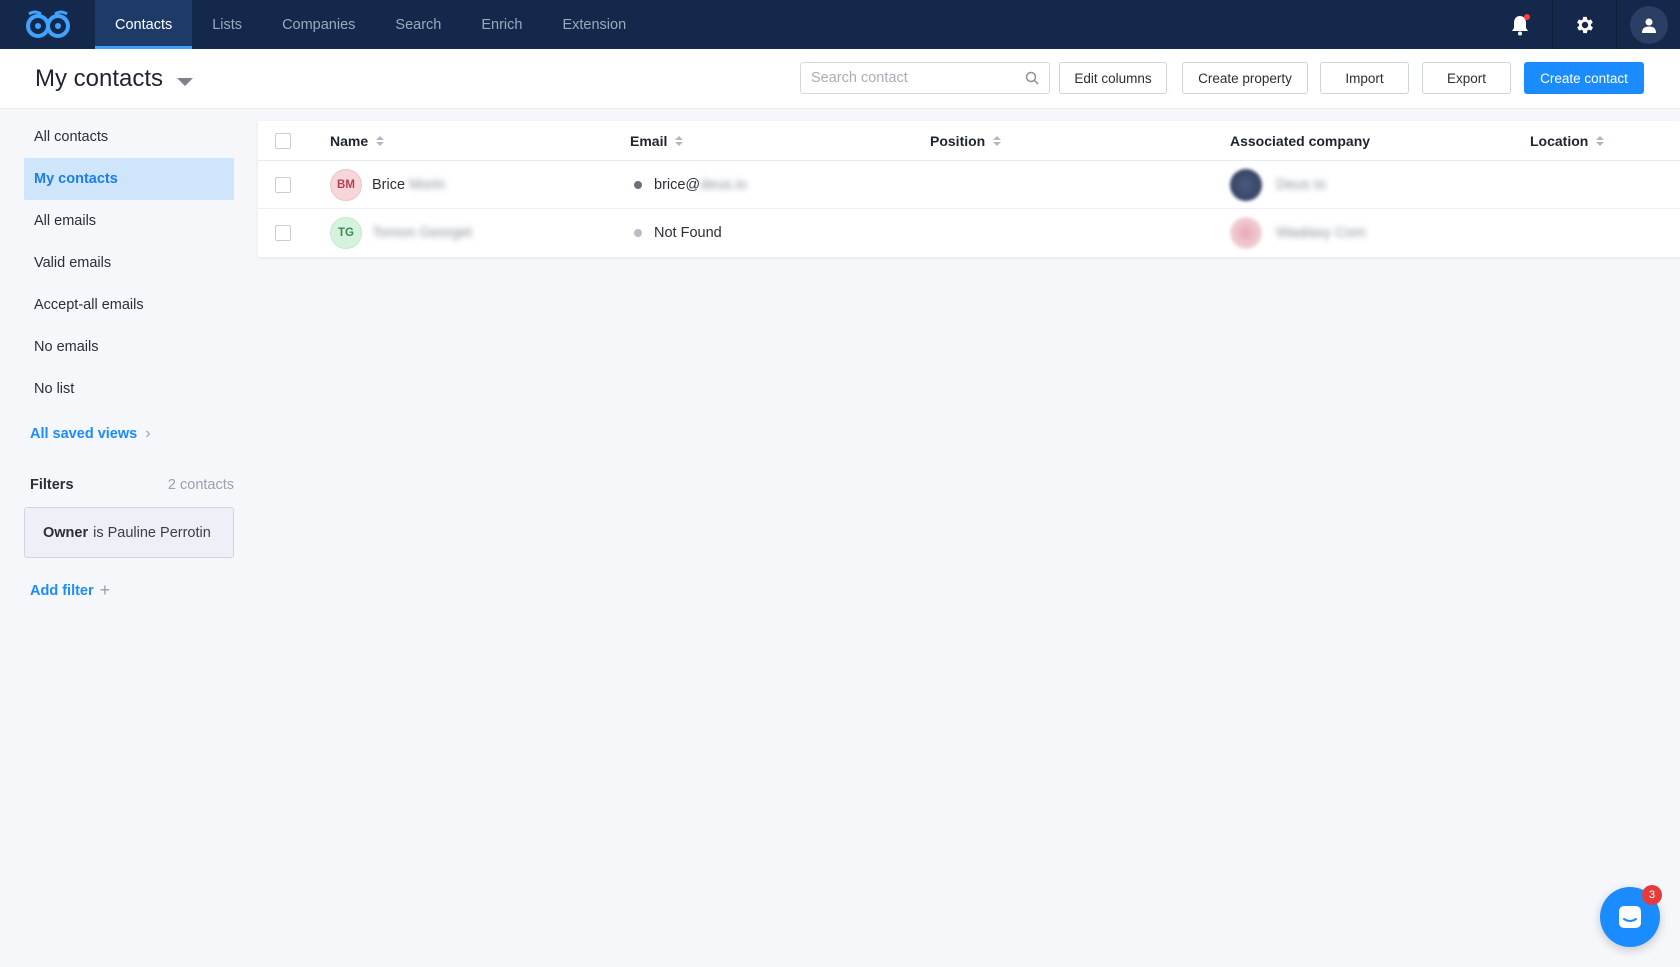 This screenshot has height=967, width=1680. Describe the element at coordinates (969, 185) in the screenshot. I see `table-row: BM Brice Morin brice@ deus.io Deus Io` at that location.